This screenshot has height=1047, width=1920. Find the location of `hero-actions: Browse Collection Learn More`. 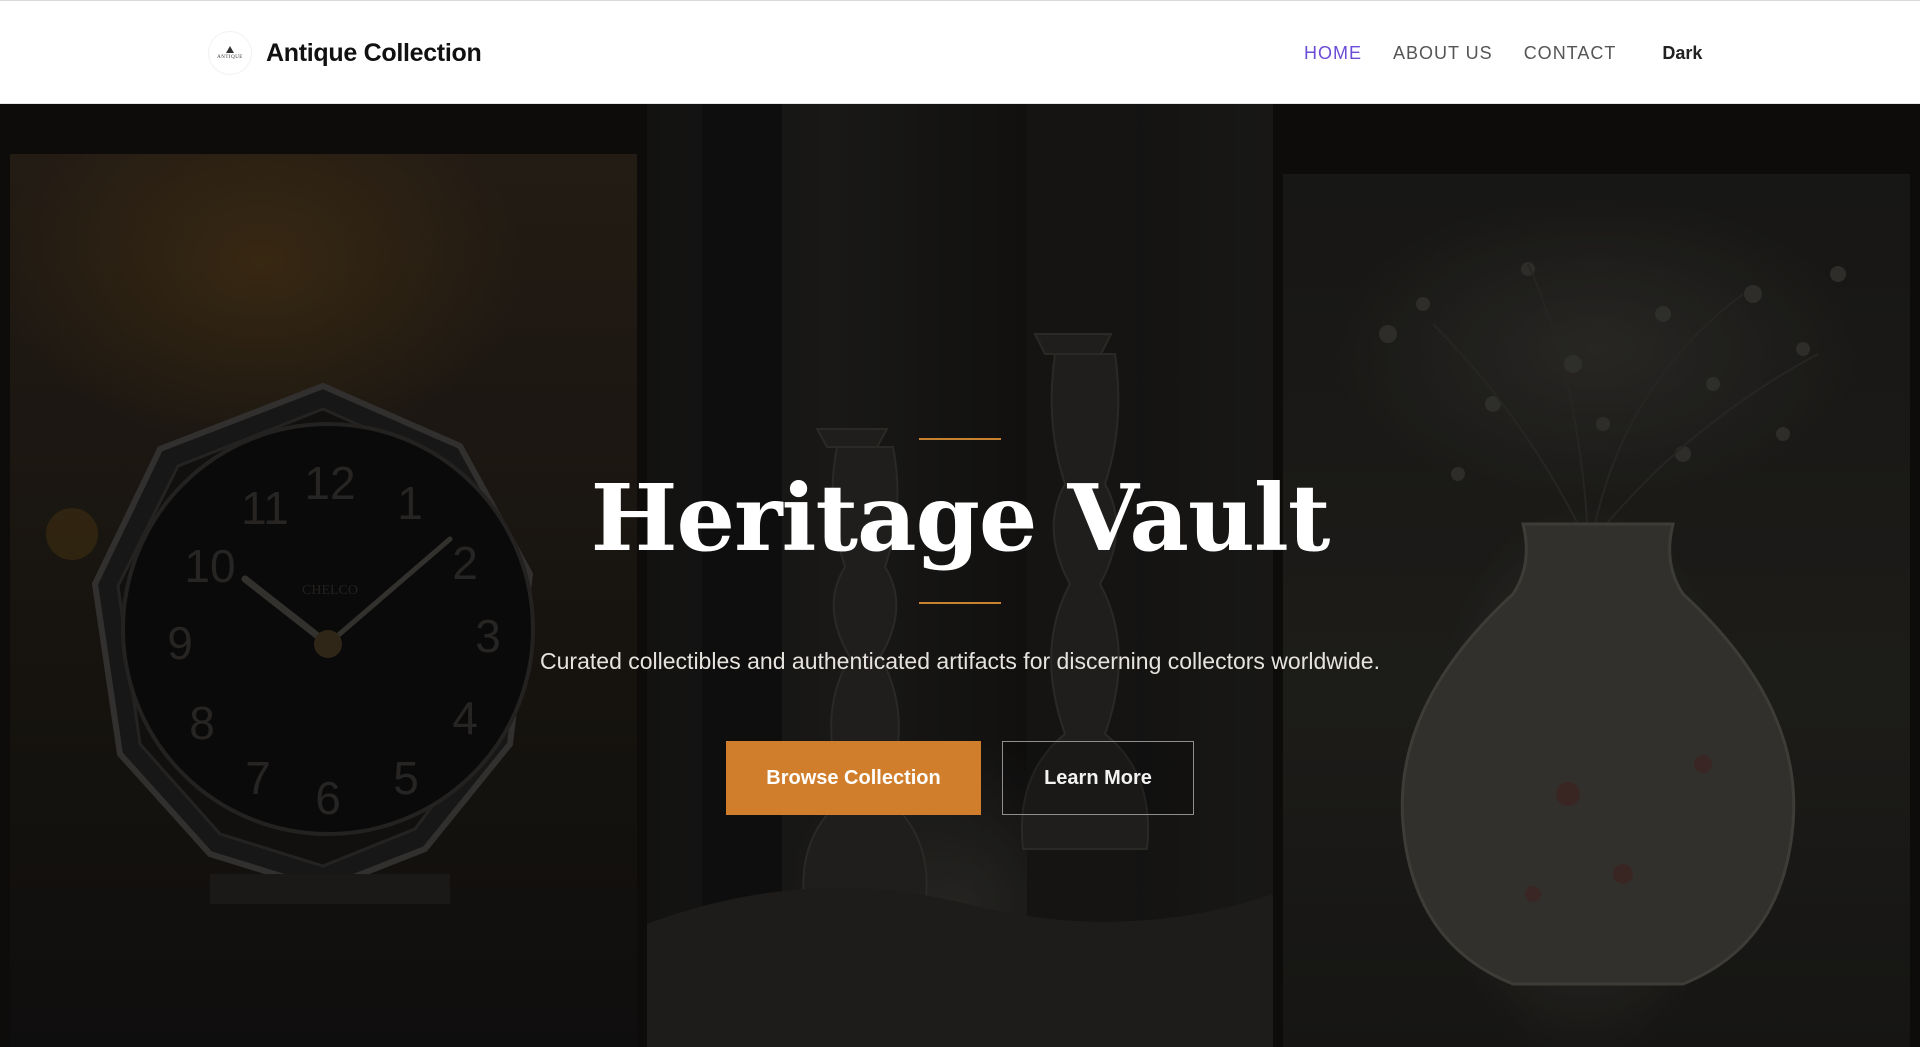

hero-actions: Browse Collection Learn More is located at coordinates (960, 778).